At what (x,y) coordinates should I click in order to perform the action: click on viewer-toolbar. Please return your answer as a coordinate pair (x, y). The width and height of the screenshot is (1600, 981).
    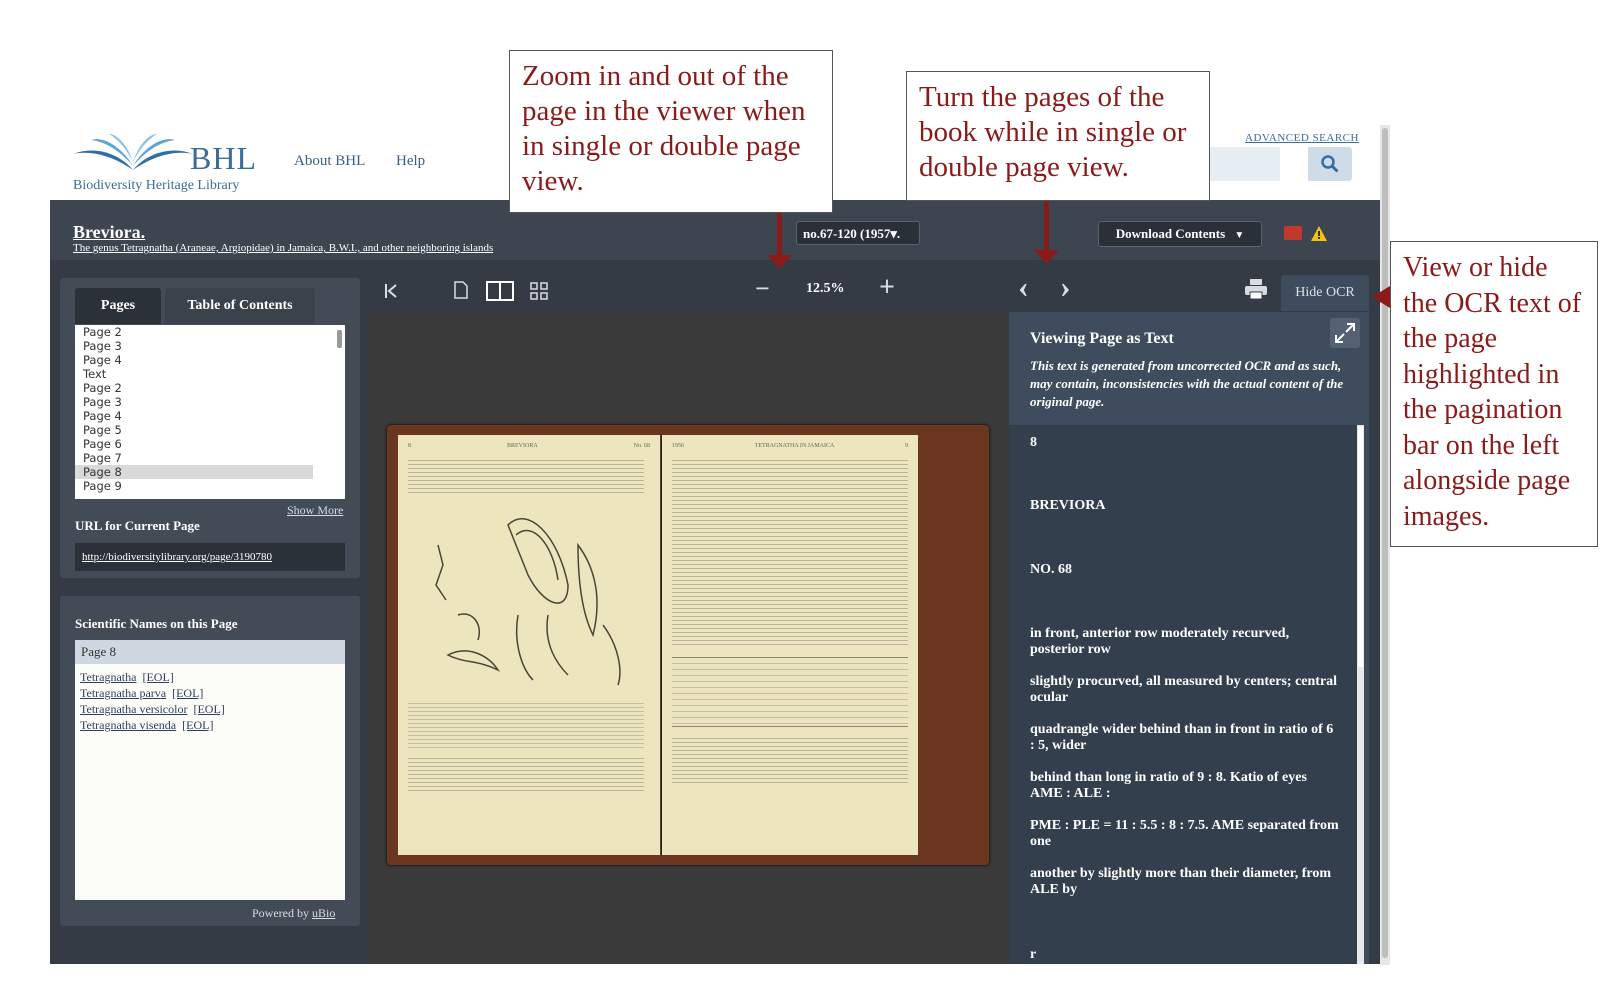
    Looking at the image, I should click on (869, 292).